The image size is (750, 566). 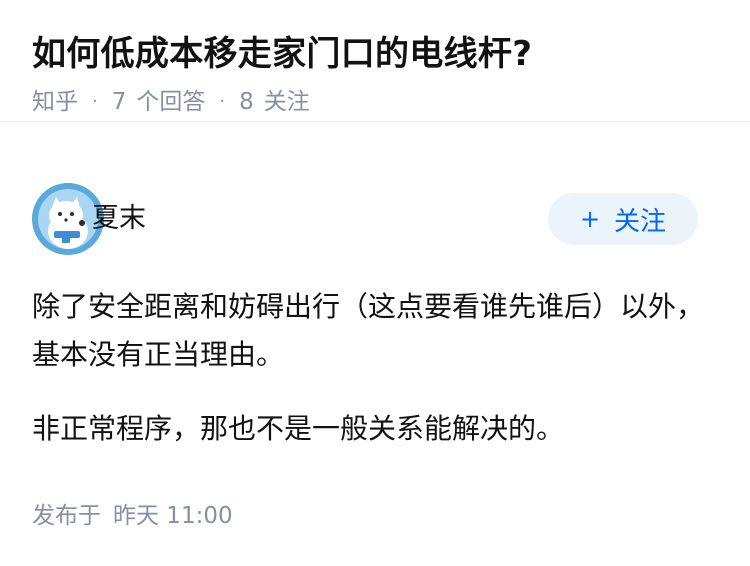 I want to click on follow-button-label: 关注, so click(x=640, y=221).